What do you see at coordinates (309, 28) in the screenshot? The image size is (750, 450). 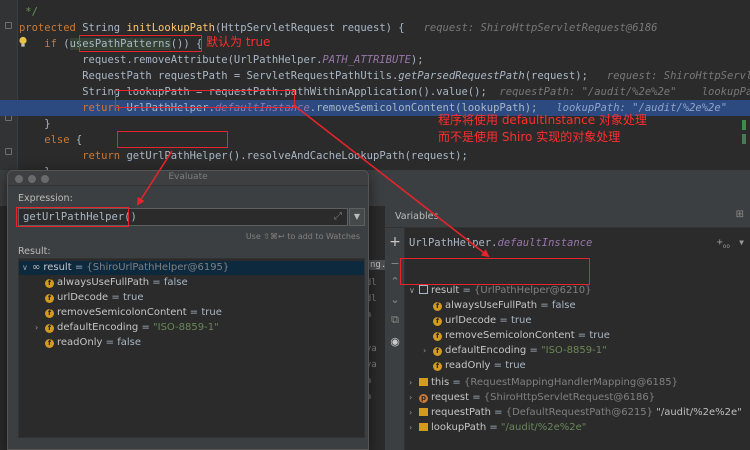 I see `code-text: (HttpServletRequest request) {` at bounding box center [309, 28].